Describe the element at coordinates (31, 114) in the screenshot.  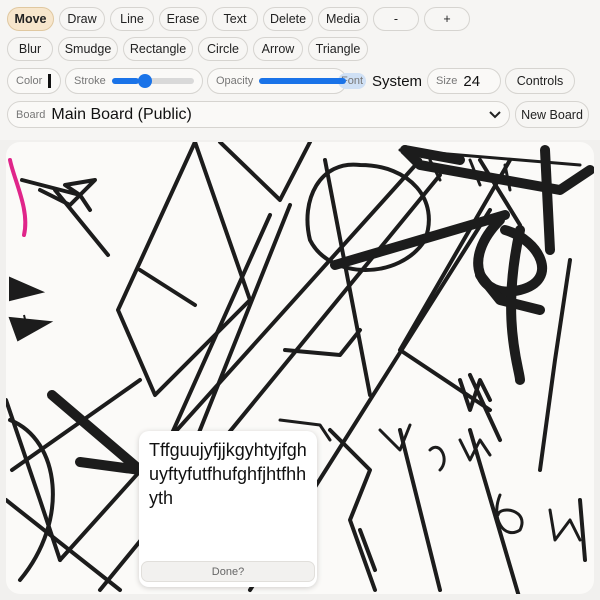
I see `board-label: Board` at that location.